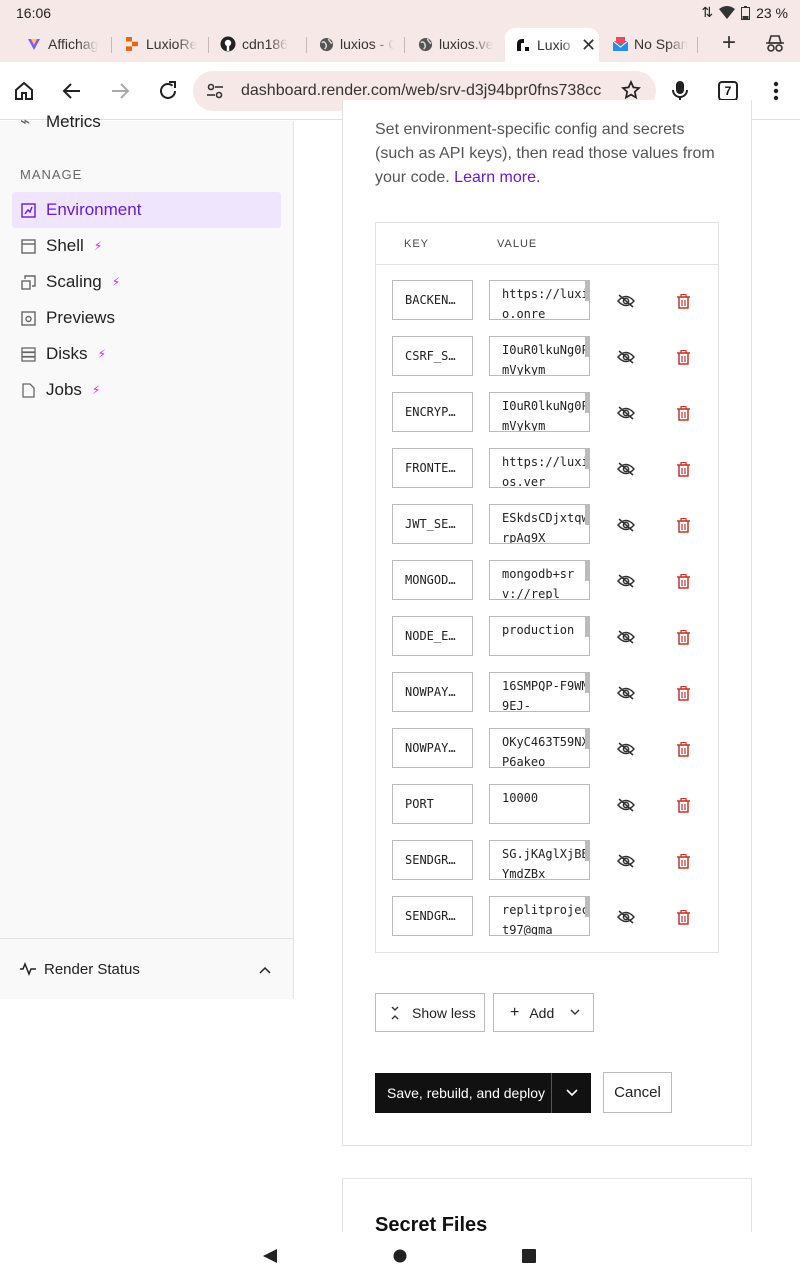 Image resolution: width=800 pixels, height=1280 pixels. Describe the element at coordinates (146, 282) in the screenshot. I see `sidebar-item-scaling: Scaling ⚡` at that location.